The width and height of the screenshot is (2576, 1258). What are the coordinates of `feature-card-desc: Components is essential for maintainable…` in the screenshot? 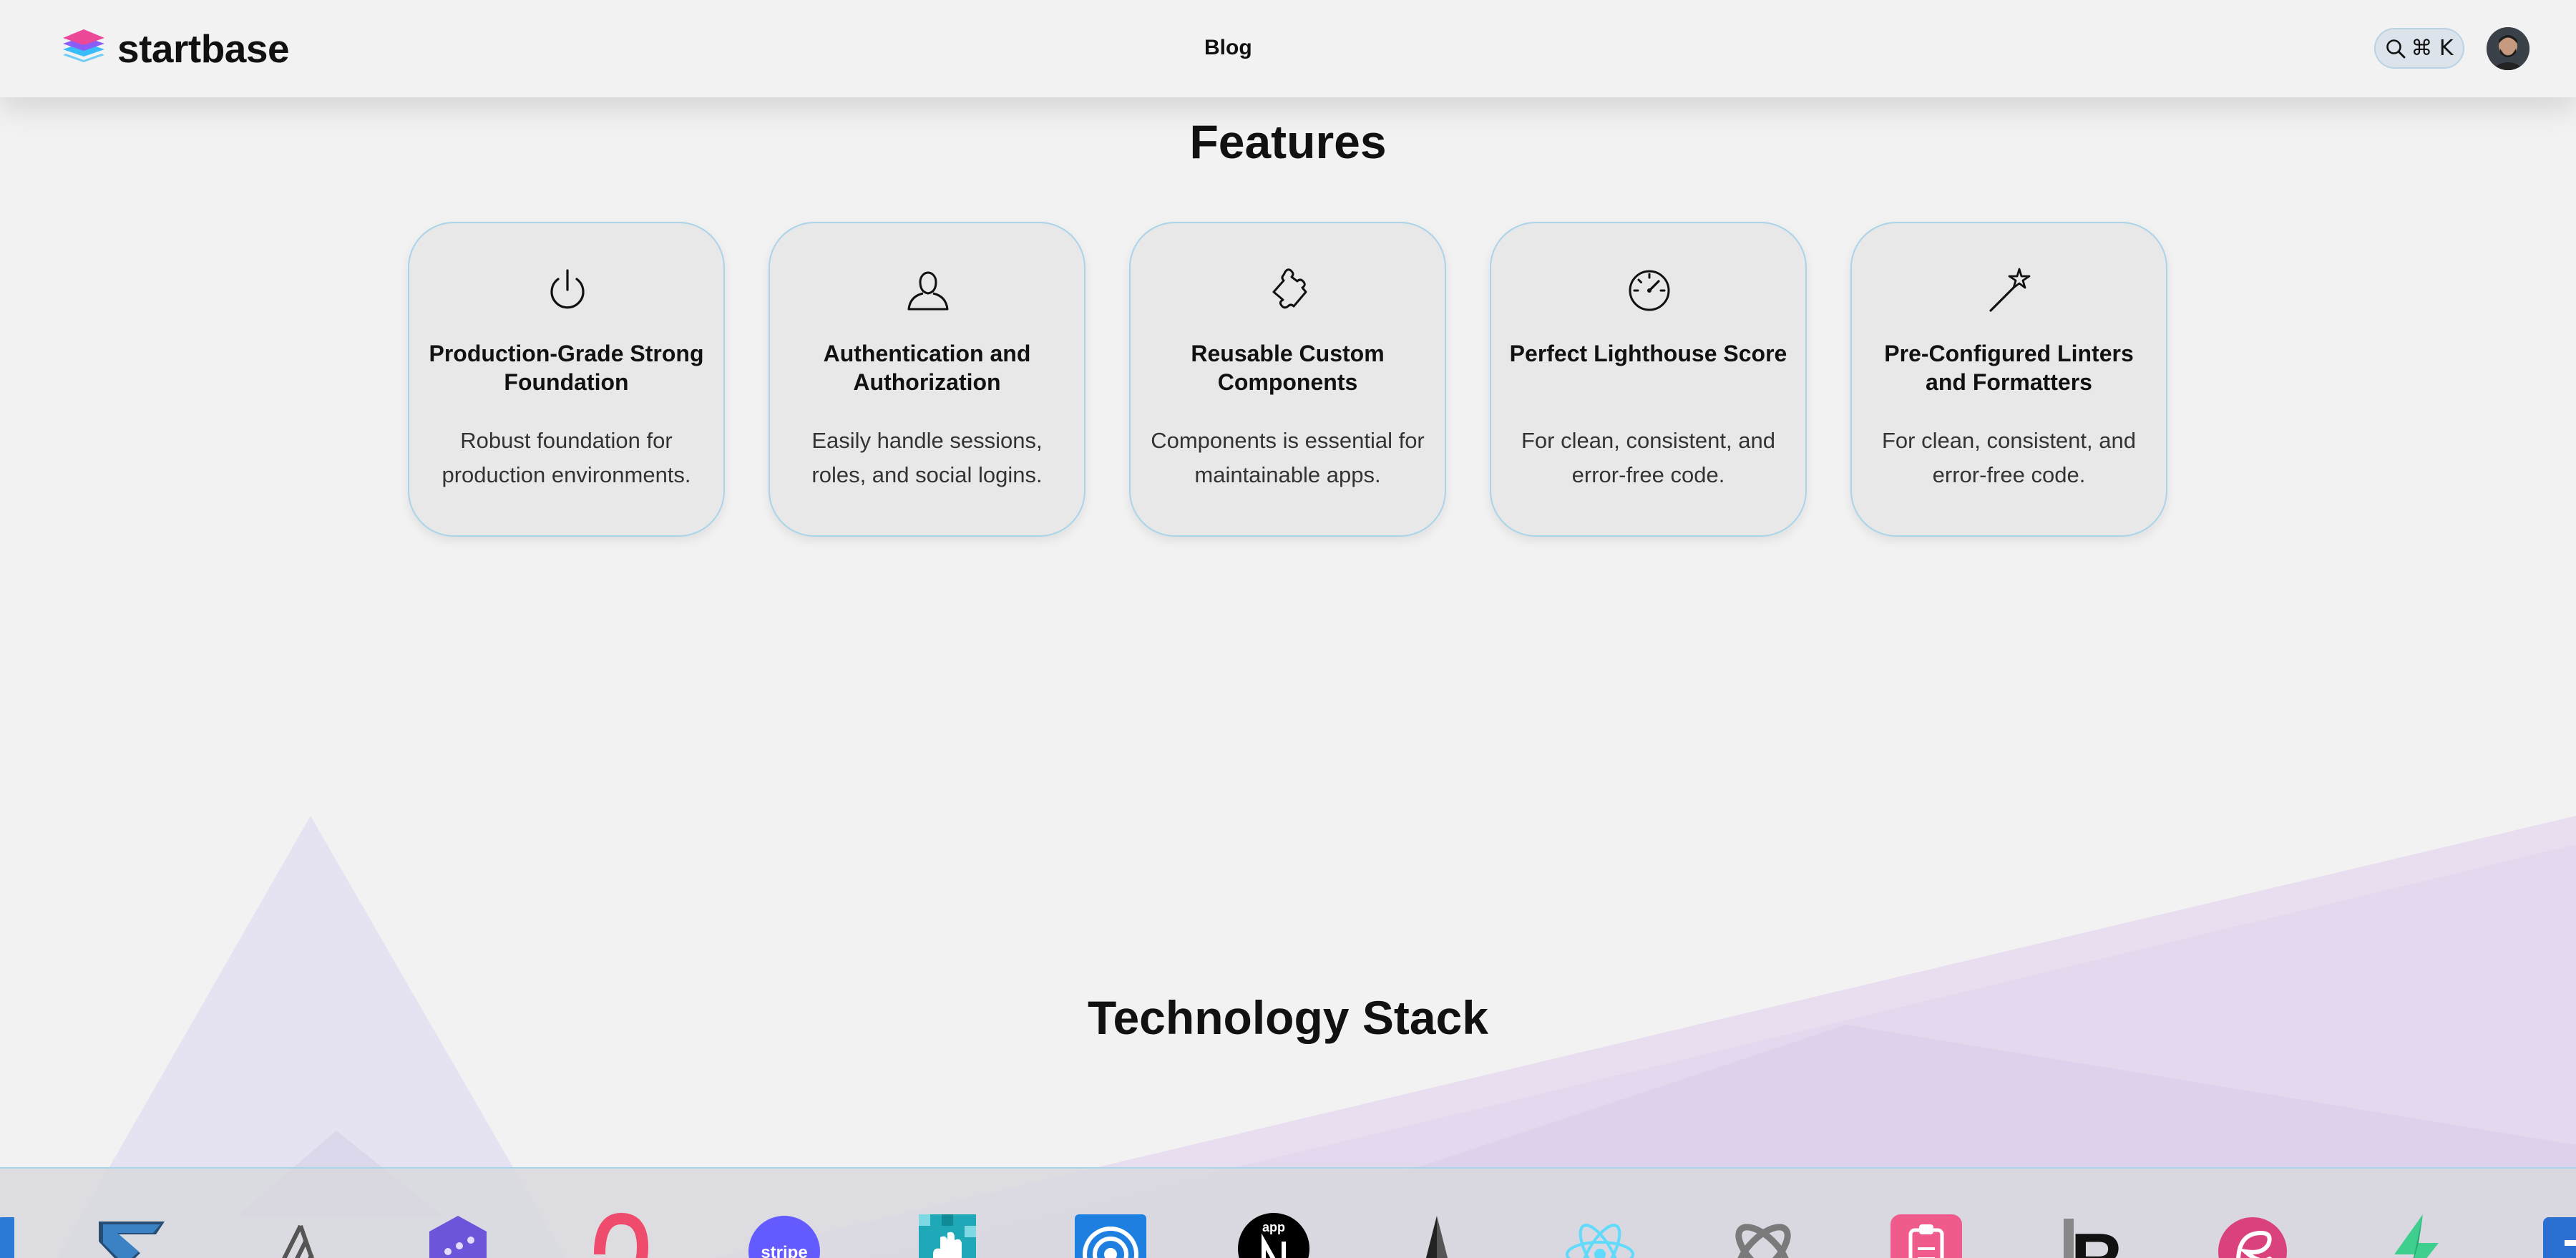 It's located at (1288, 457).